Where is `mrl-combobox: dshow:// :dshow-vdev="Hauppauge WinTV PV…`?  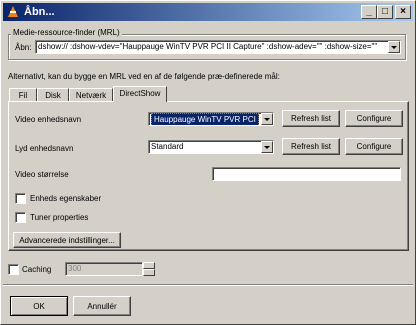
mrl-combobox: dshow:// :dshow-vdev="Hauppauge WinTV PV… is located at coordinates (218, 47).